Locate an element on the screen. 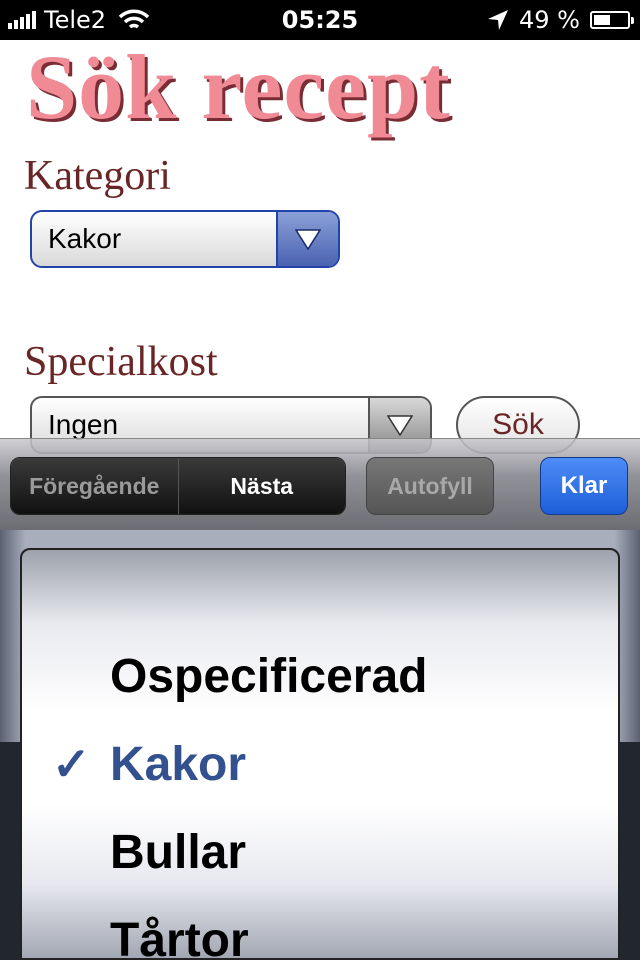 The width and height of the screenshot is (640, 960). form-accessory-bar: Föregående Nästa Autofyll Klar is located at coordinates (320, 484).